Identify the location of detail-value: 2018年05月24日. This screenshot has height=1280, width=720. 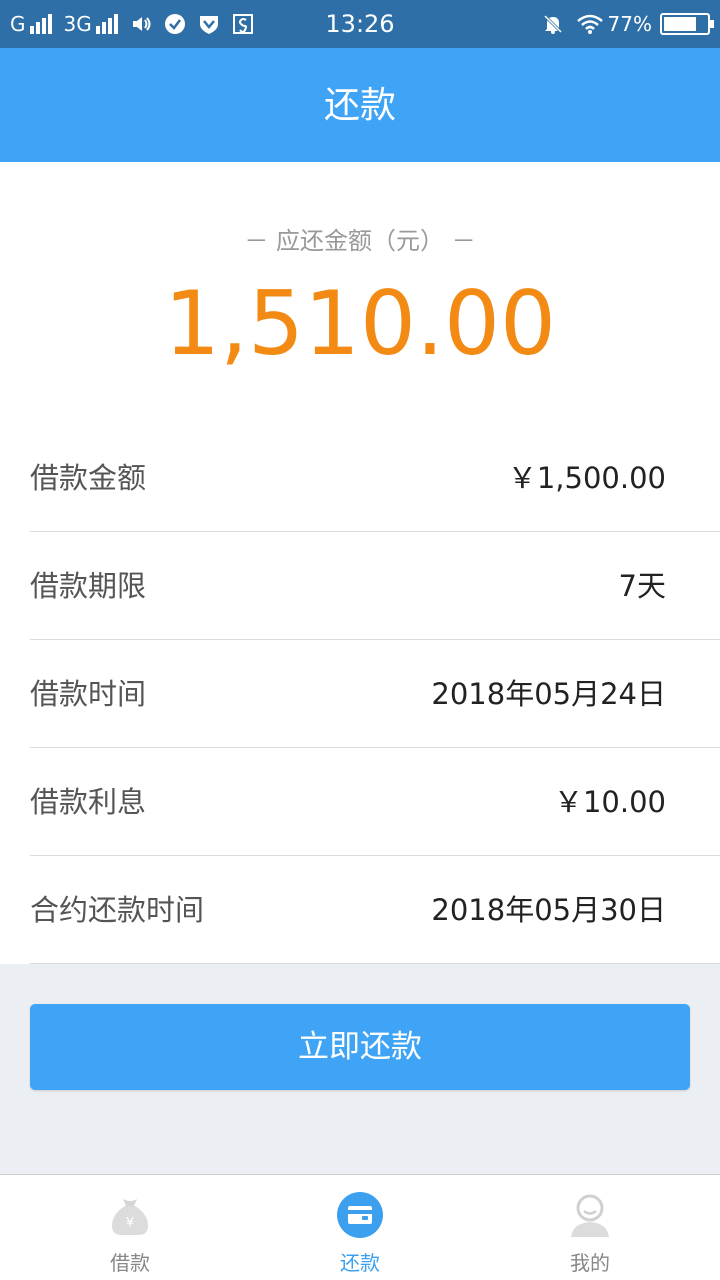
(548, 694).